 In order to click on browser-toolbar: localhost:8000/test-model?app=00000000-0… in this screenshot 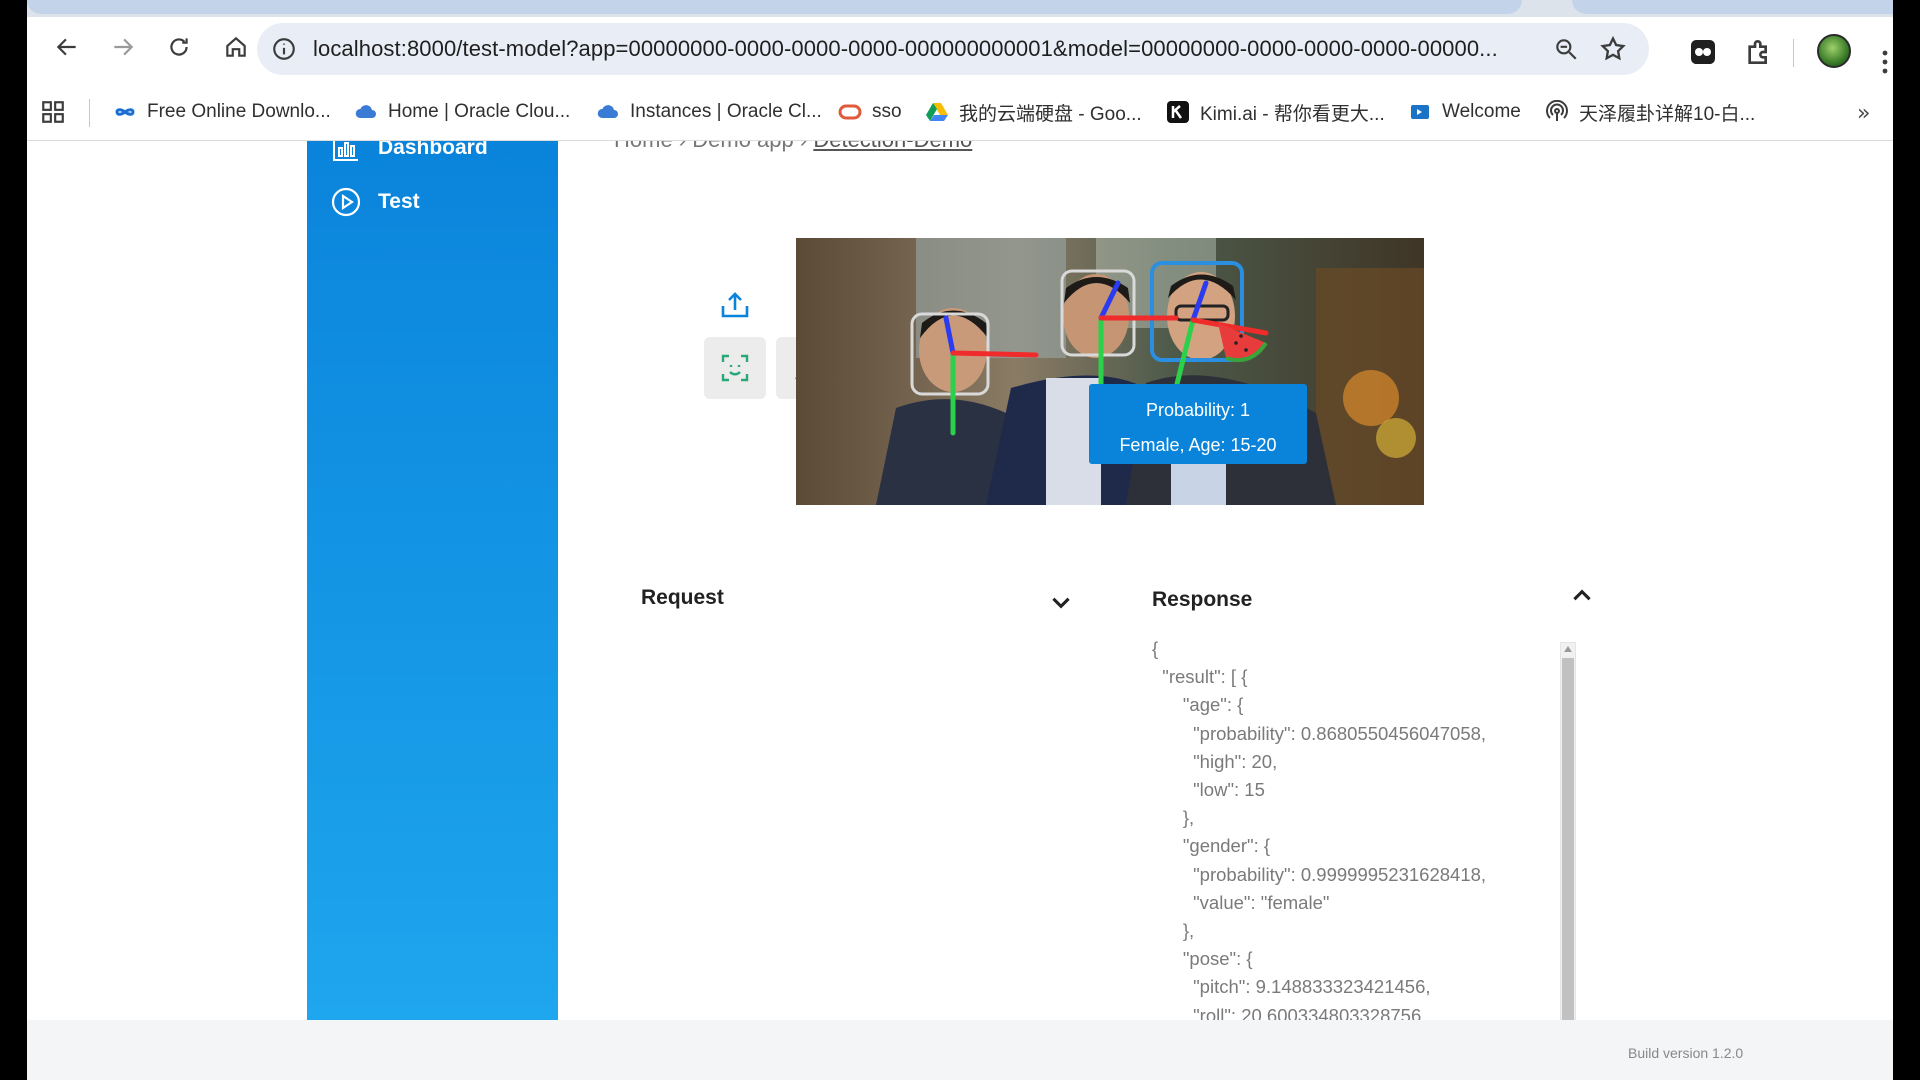, I will do `click(960, 51)`.